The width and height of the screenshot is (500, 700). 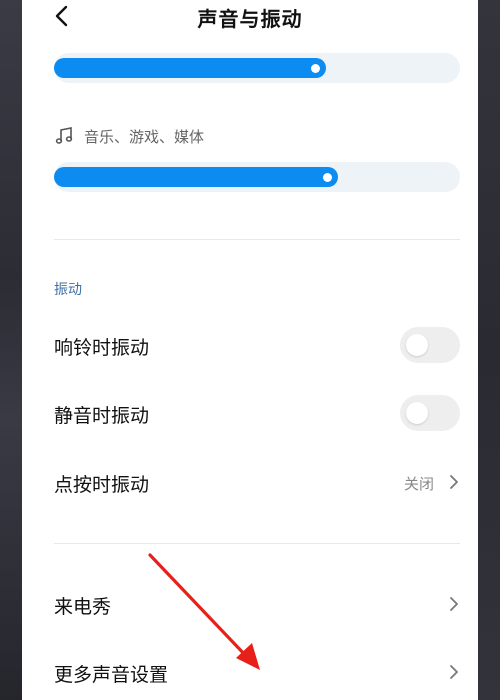 What do you see at coordinates (102, 485) in the screenshot?
I see `row-label: 点按时振动` at bounding box center [102, 485].